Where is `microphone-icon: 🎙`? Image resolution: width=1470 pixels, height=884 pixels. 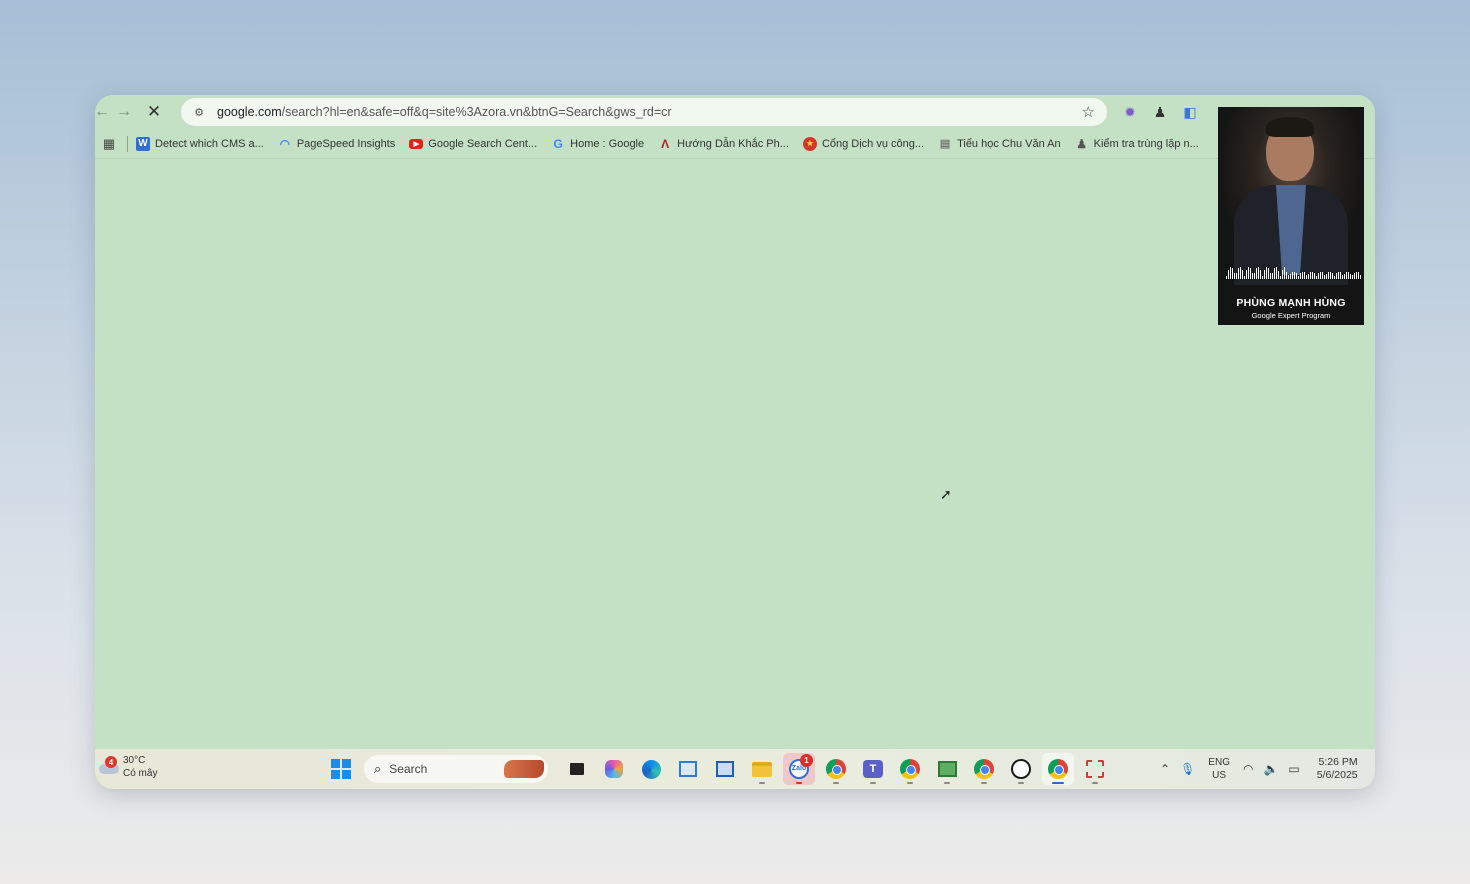 microphone-icon: 🎙 is located at coordinates (1187, 769).